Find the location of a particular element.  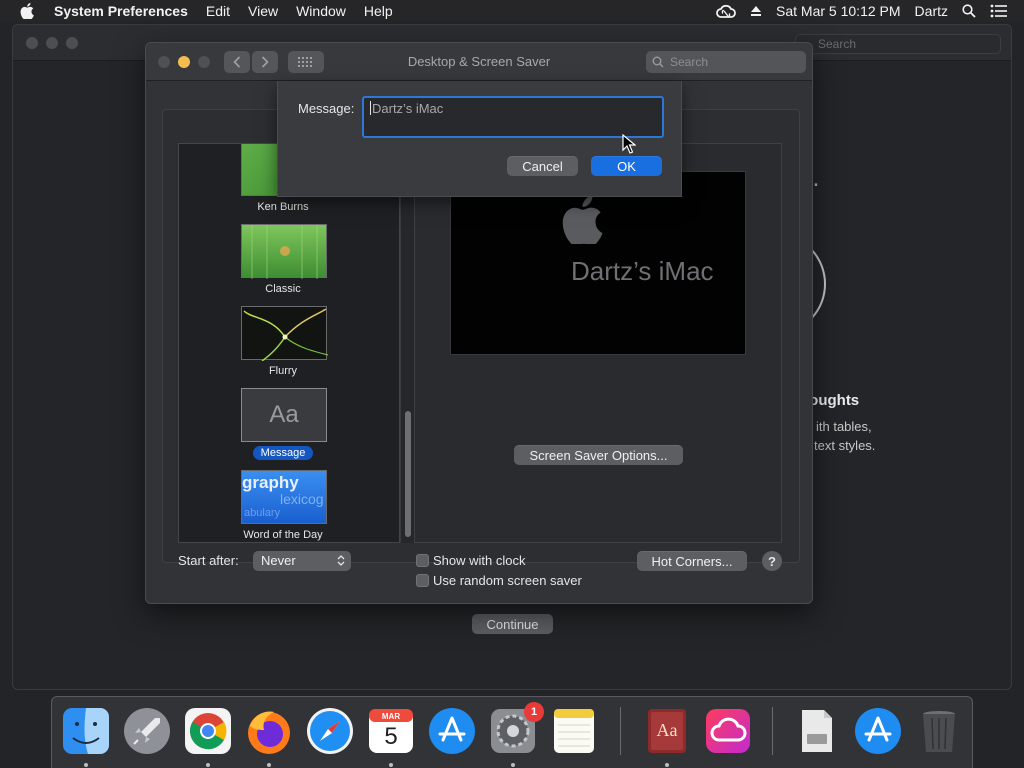

app-store-stack-icon is located at coordinates (878, 731).